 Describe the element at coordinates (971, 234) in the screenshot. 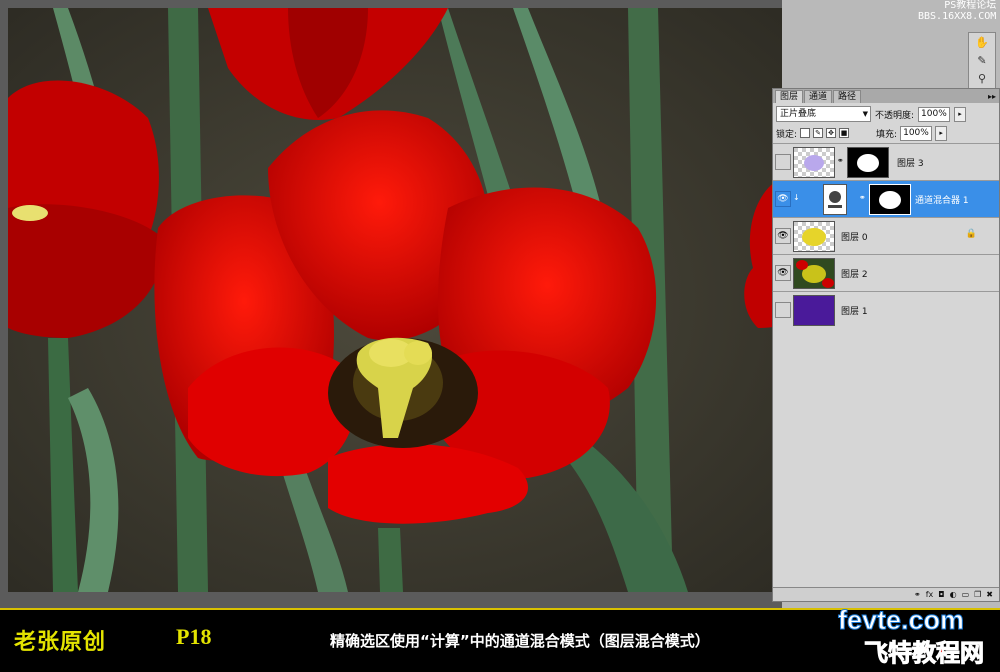

I see `lock-icon: 🔒` at that location.